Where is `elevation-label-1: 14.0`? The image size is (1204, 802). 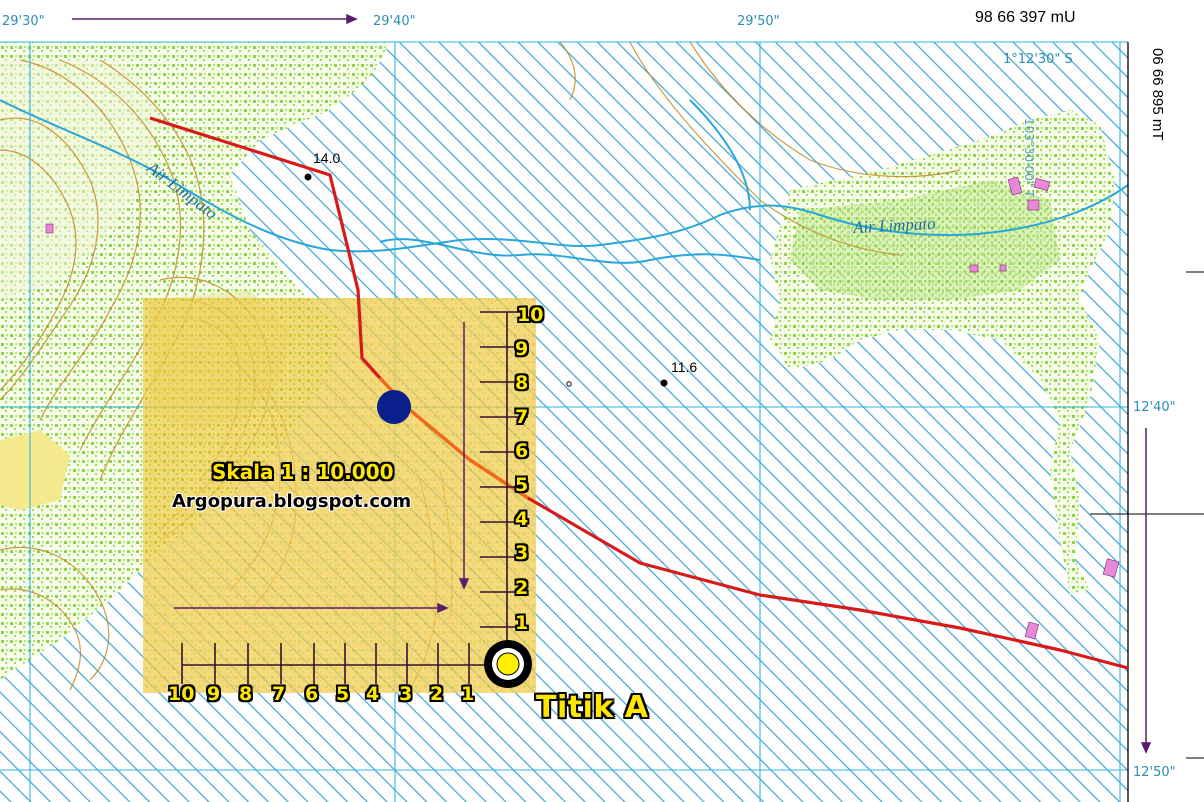
elevation-label-1: 14.0 is located at coordinates (327, 158).